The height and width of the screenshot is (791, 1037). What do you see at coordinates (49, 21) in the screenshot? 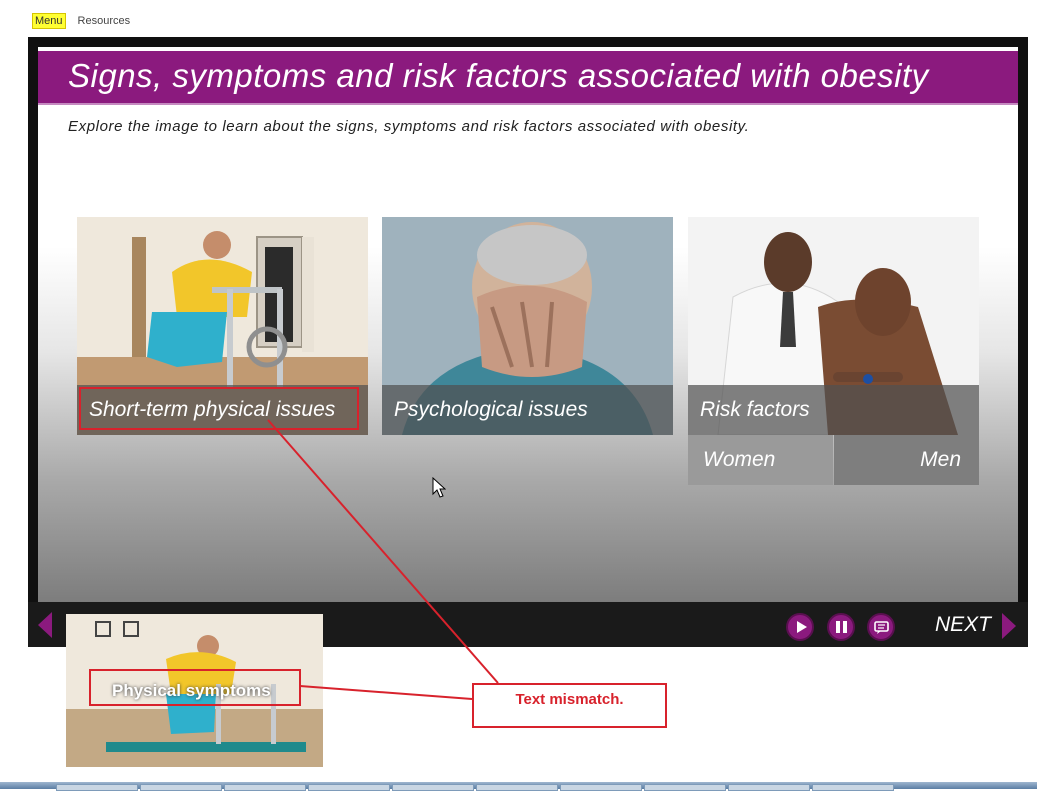
I see `menu-link: Menu` at bounding box center [49, 21].